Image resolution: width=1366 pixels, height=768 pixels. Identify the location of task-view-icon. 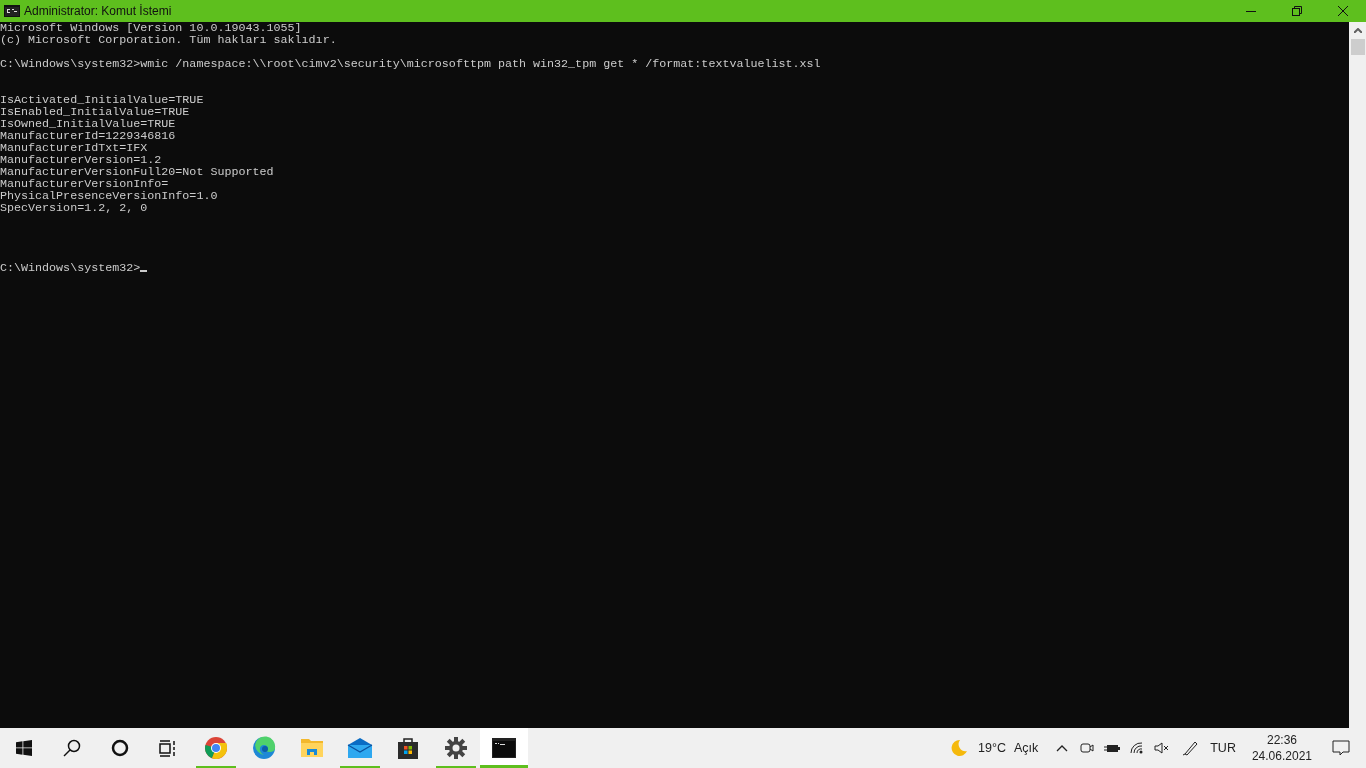
(168, 748).